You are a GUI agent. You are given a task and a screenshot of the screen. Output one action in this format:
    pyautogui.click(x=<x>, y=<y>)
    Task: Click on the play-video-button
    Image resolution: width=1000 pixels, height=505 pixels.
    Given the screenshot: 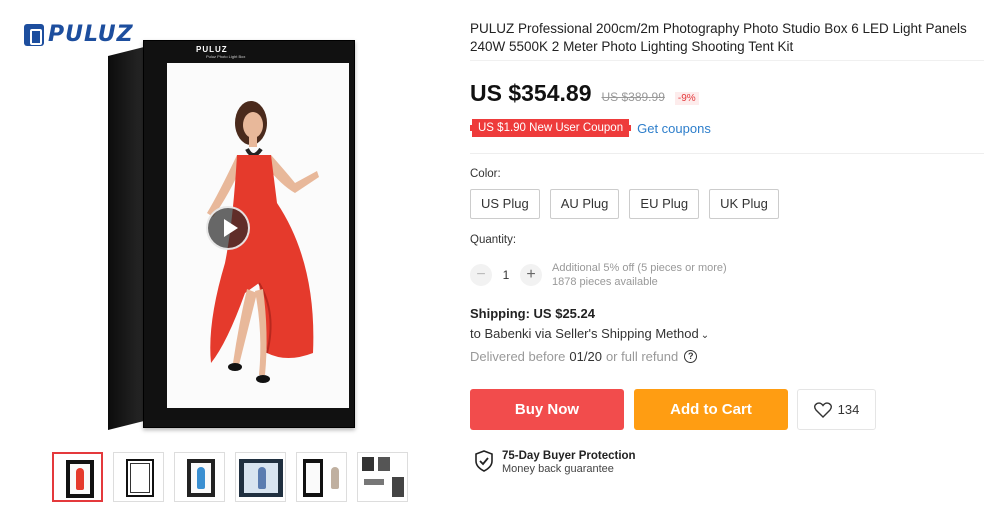 What is the action you would take?
    pyautogui.click(x=228, y=228)
    